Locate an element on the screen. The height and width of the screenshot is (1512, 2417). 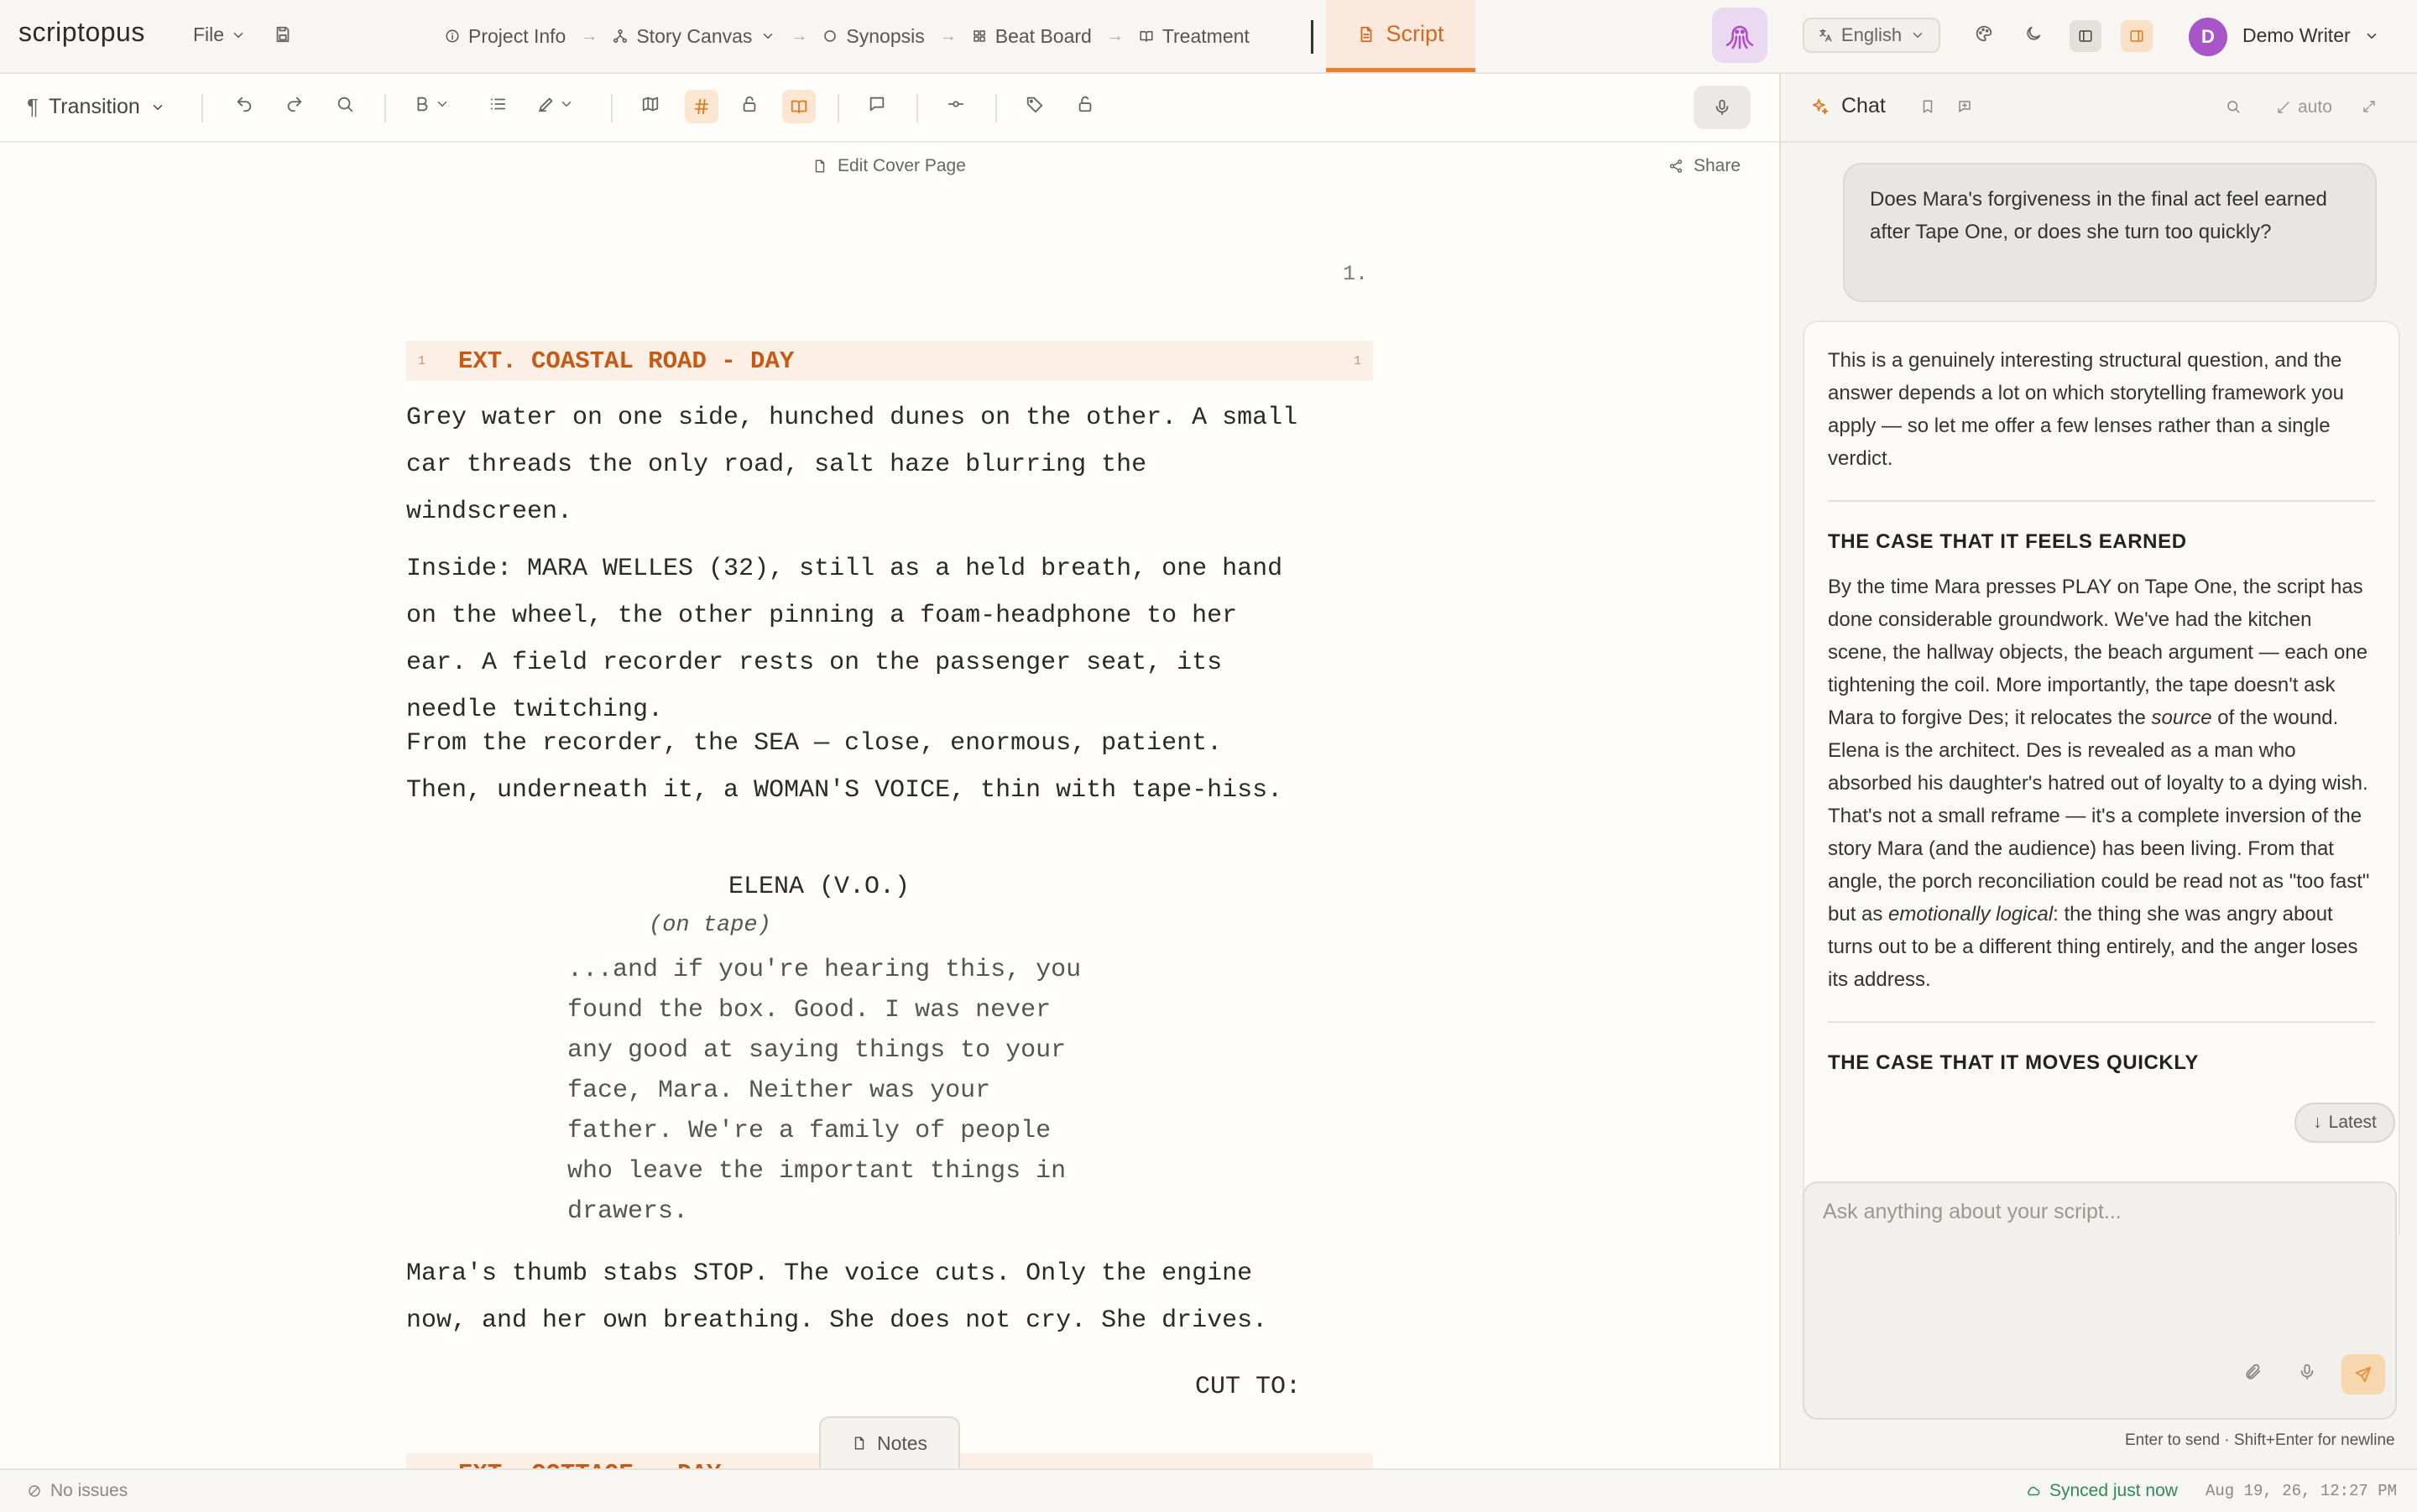
paperclip-icon is located at coordinates (2253, 1371).